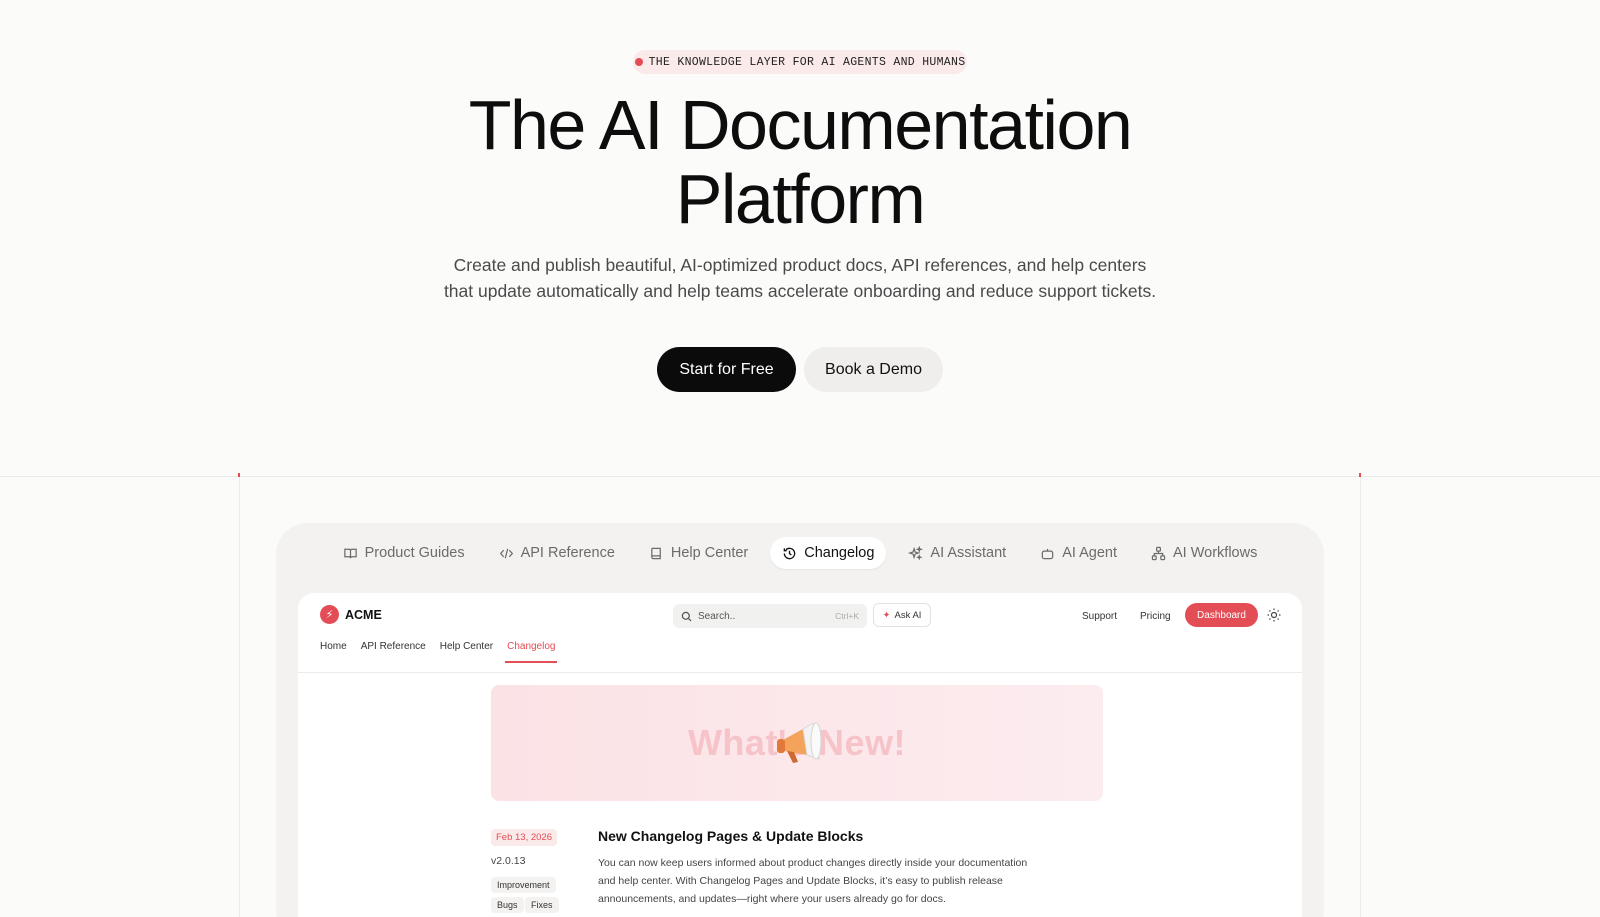 The width and height of the screenshot is (1600, 917). Describe the element at coordinates (717, 616) in the screenshot. I see `search-placeholder: Search..` at that location.